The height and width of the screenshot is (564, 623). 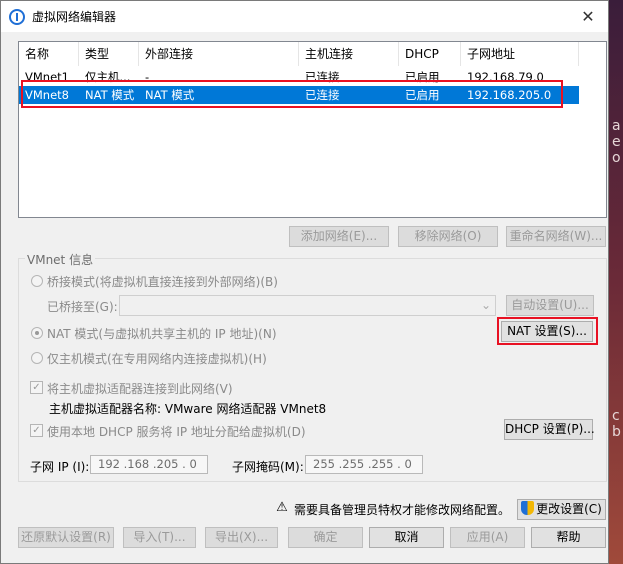 What do you see at coordinates (528, 508) in the screenshot?
I see `uac-shield-icon` at bounding box center [528, 508].